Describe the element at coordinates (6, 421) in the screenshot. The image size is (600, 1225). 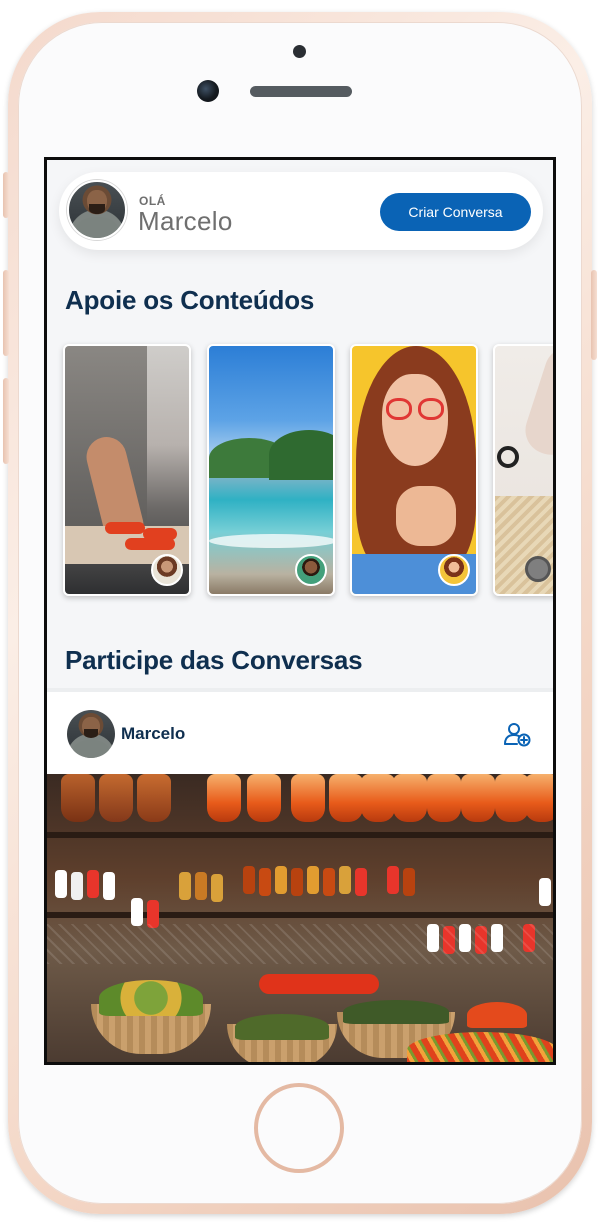
I see `volume-down-button` at that location.